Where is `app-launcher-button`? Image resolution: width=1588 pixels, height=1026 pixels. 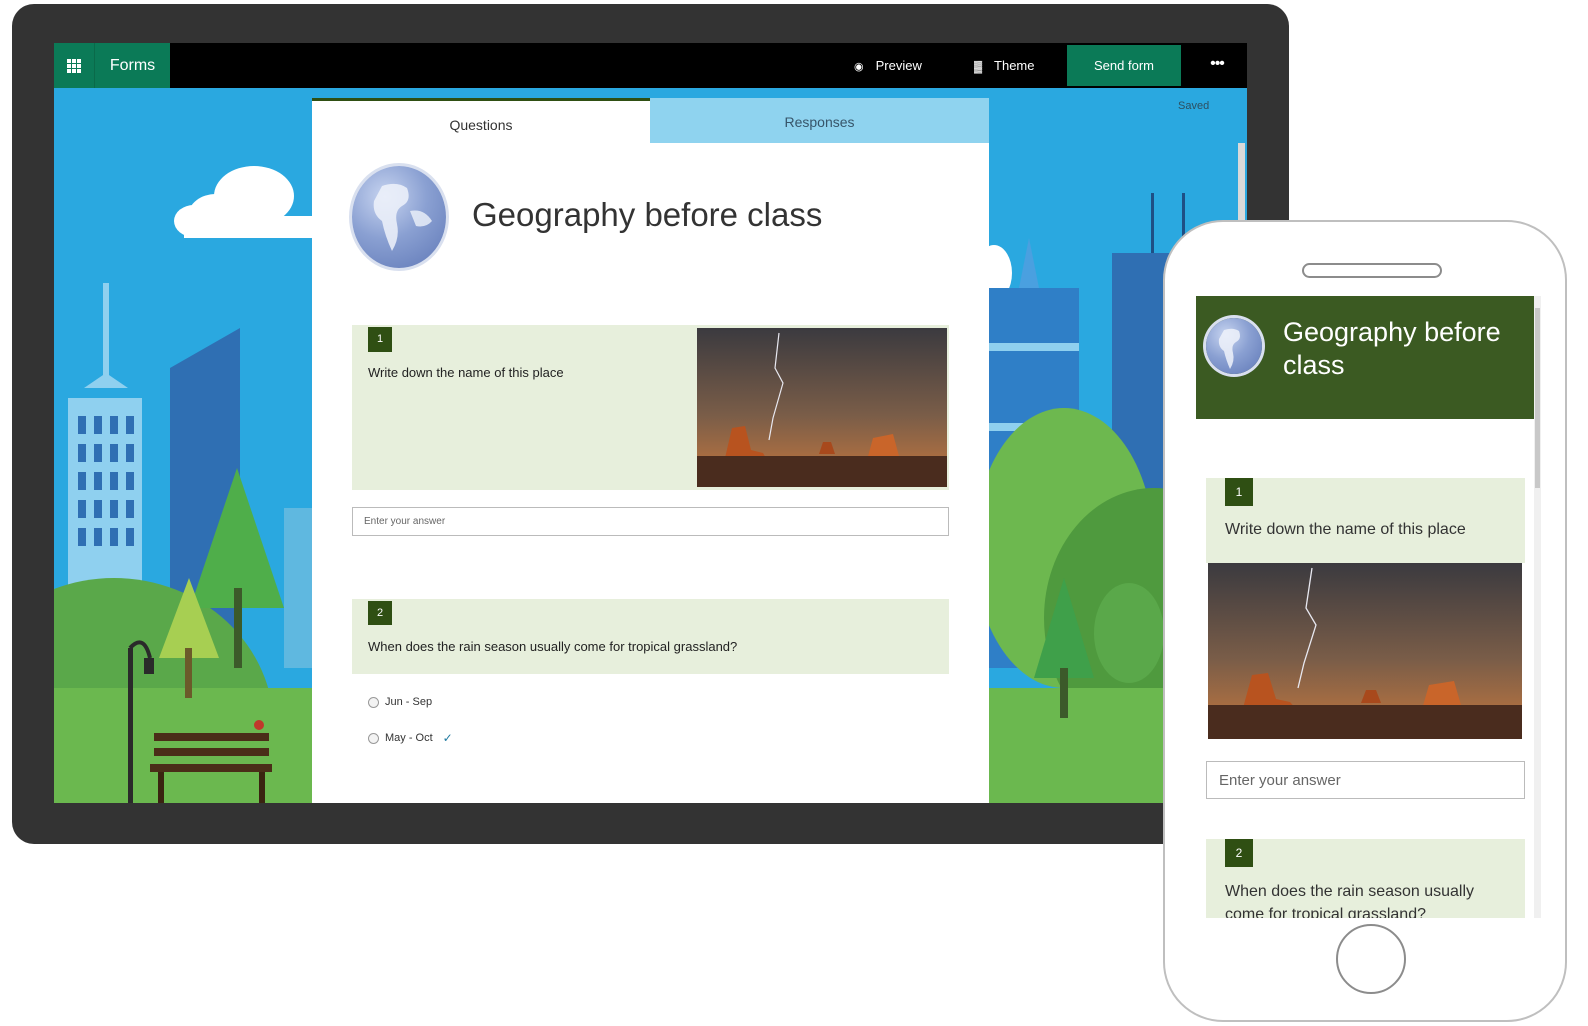 app-launcher-button is located at coordinates (74, 65).